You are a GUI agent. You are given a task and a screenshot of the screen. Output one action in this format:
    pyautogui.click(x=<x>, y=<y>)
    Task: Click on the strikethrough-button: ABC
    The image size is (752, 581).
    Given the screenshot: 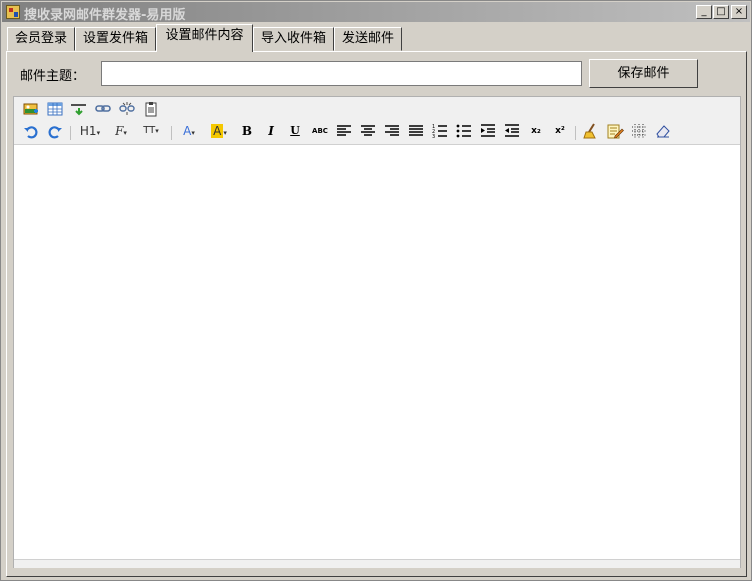 What is the action you would take?
    pyautogui.click(x=320, y=131)
    